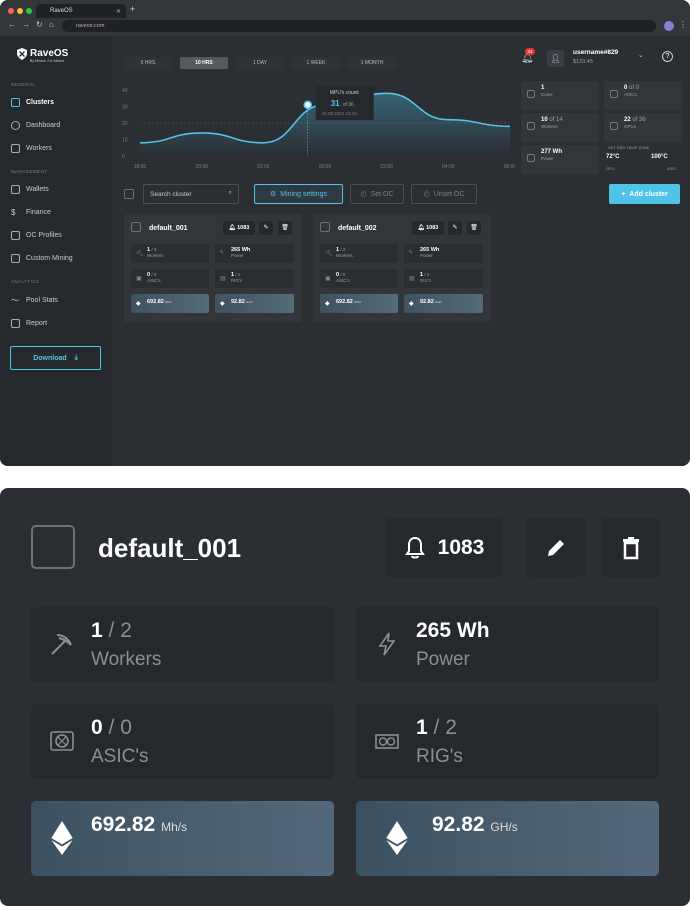  I want to click on asic-temp: 100°C, so click(659, 157).